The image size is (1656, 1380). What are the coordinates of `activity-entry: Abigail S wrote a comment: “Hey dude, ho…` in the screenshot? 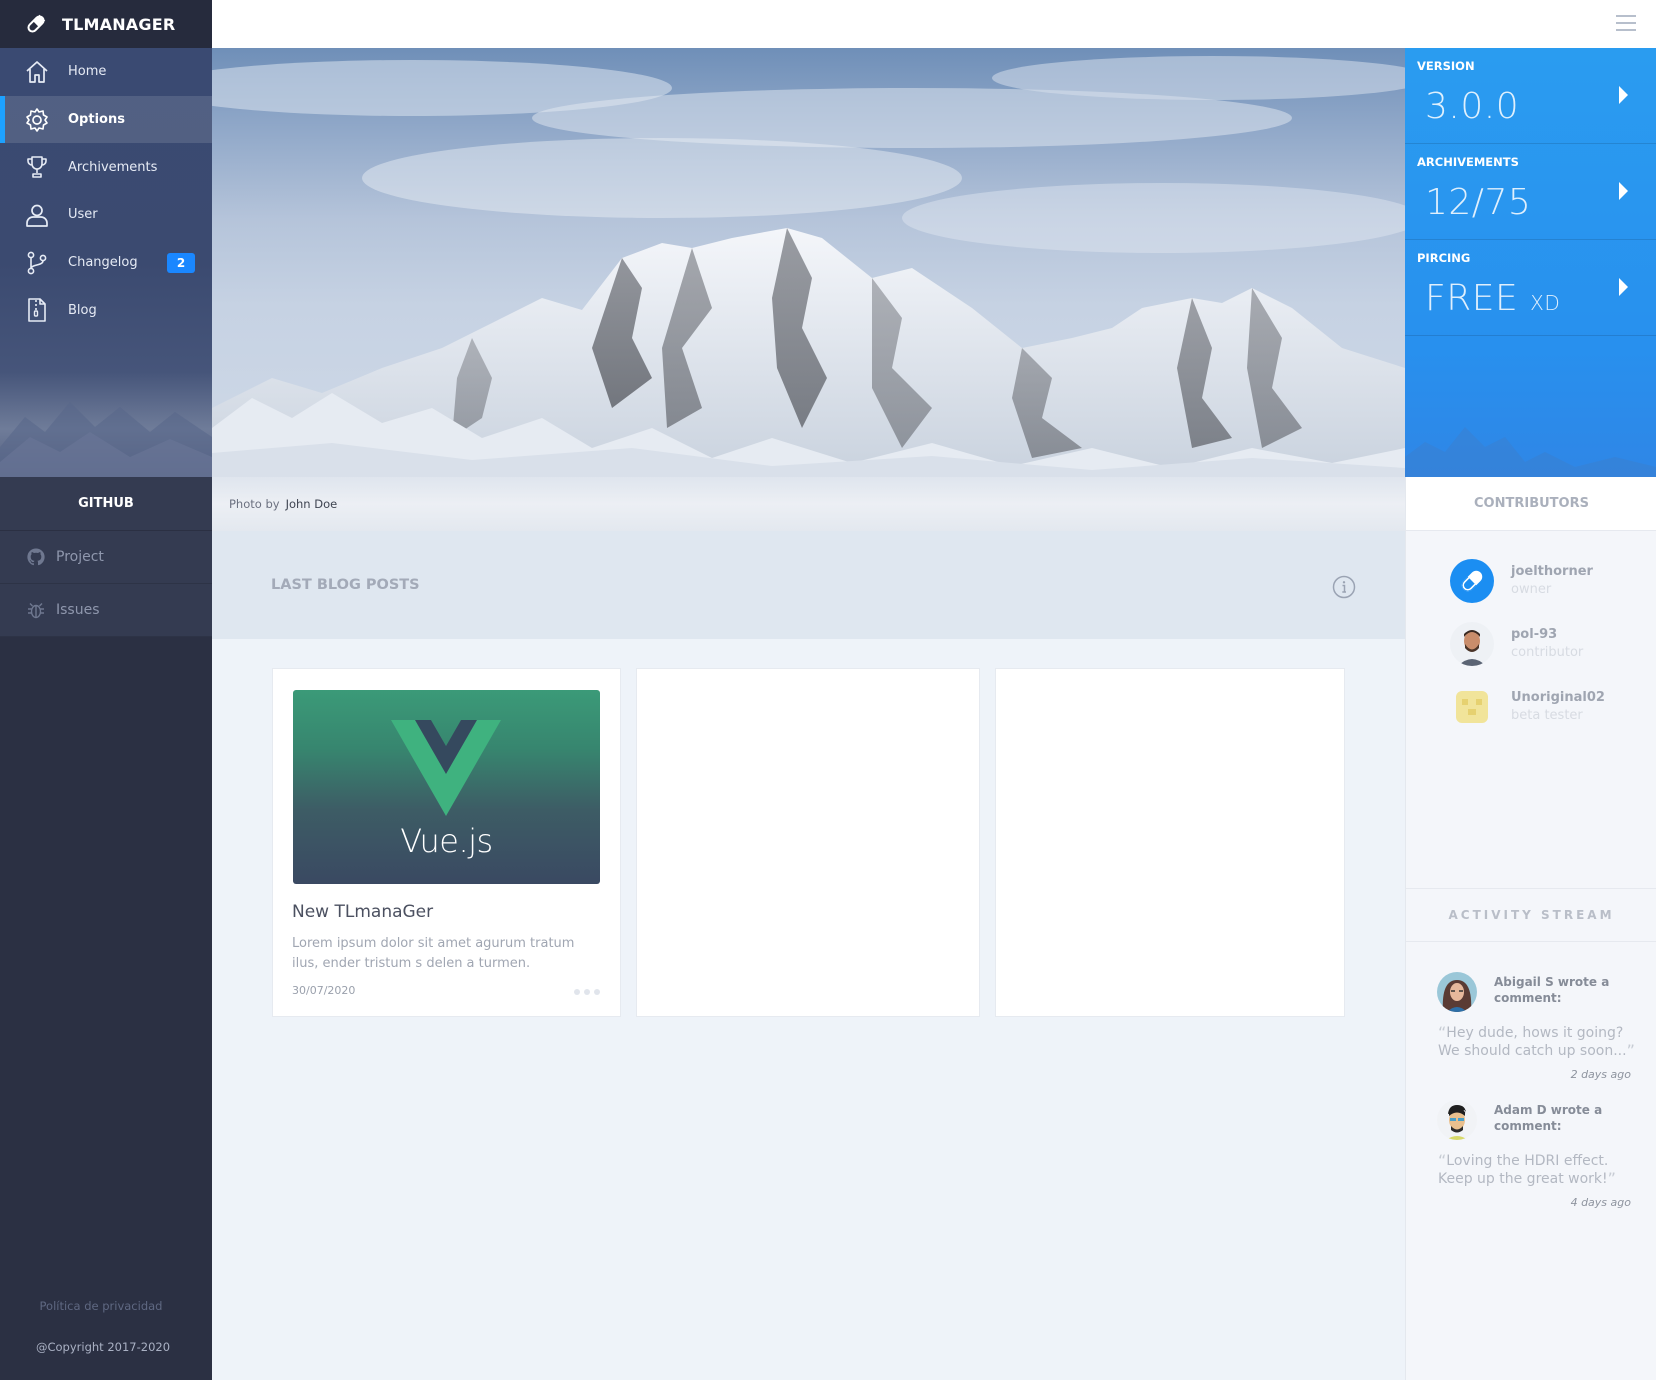 It's located at (1531, 1032).